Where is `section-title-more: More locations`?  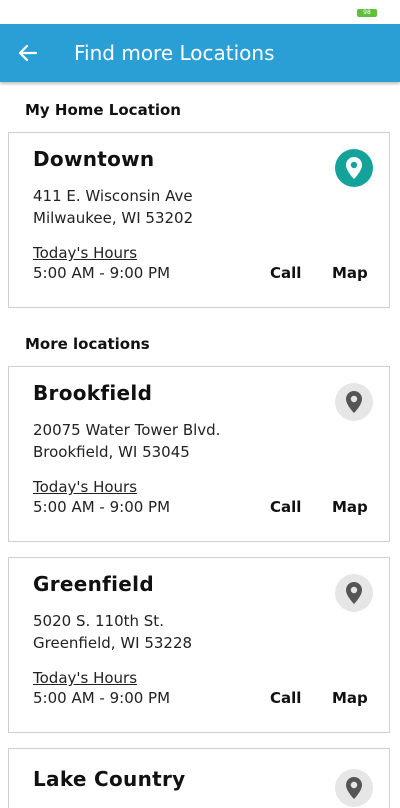
section-title-more: More locations is located at coordinates (87, 344).